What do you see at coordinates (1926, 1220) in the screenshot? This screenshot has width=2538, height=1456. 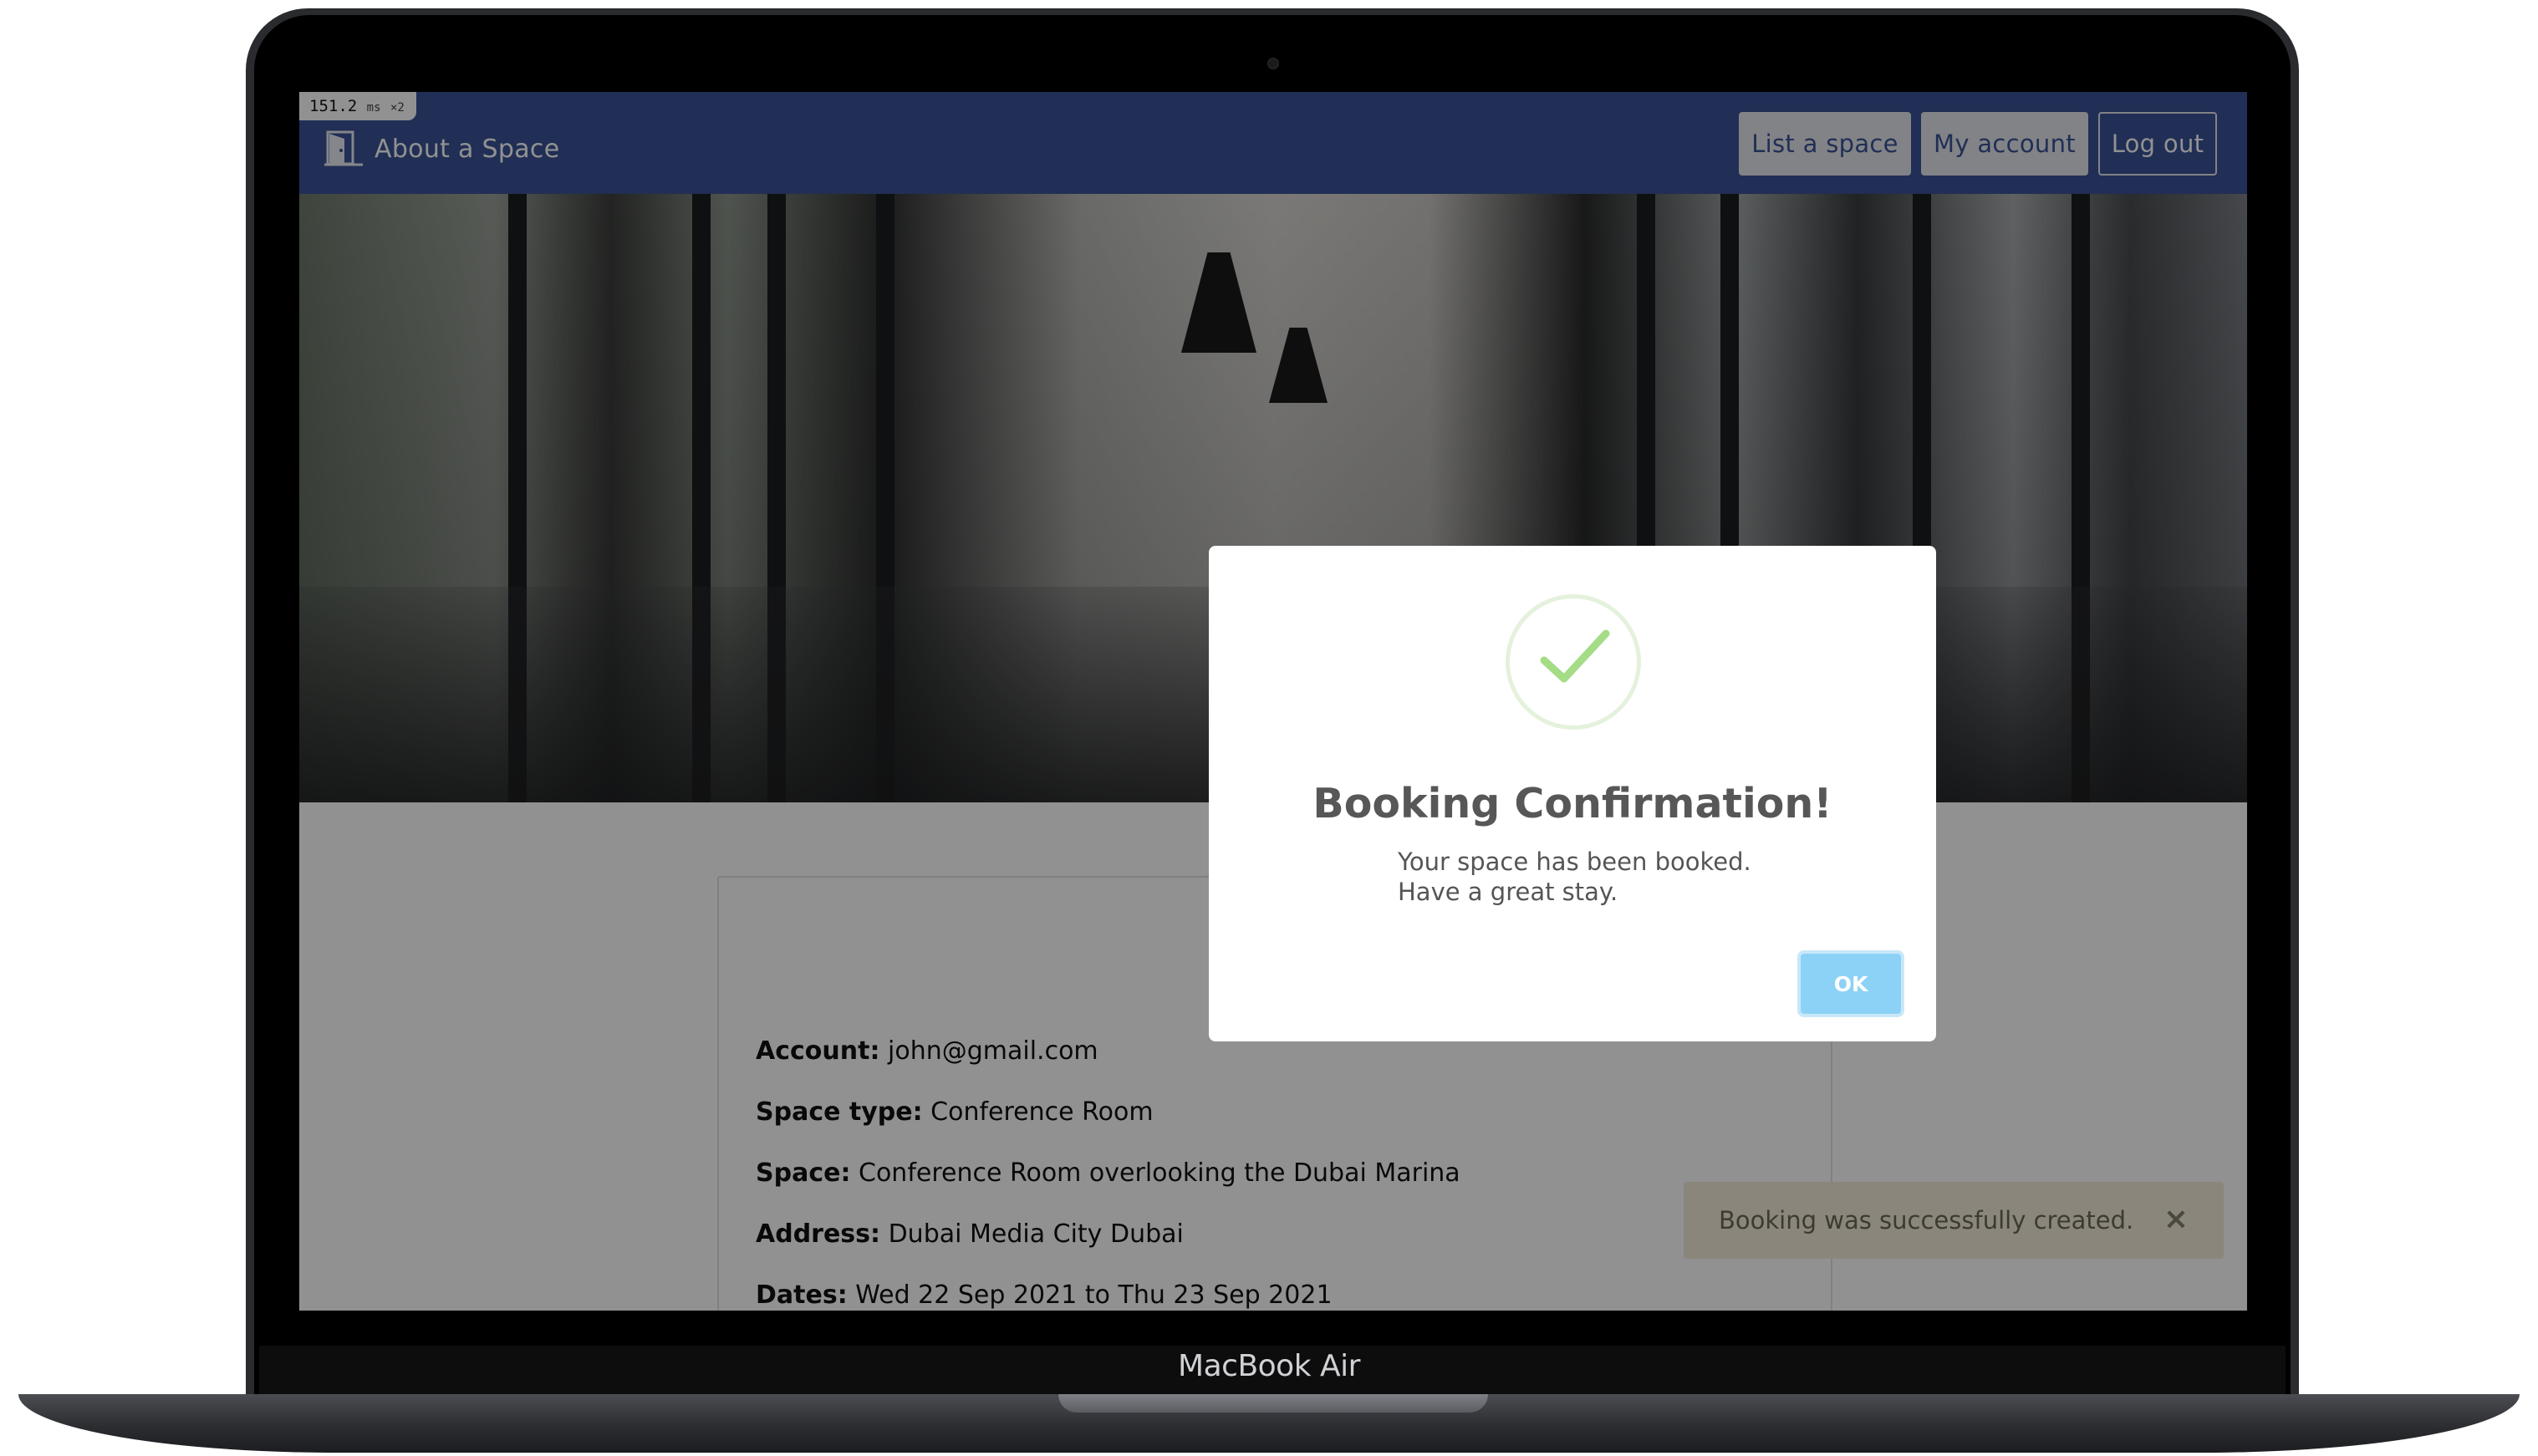 I see `toast-message: Booking was successfully created.` at bounding box center [1926, 1220].